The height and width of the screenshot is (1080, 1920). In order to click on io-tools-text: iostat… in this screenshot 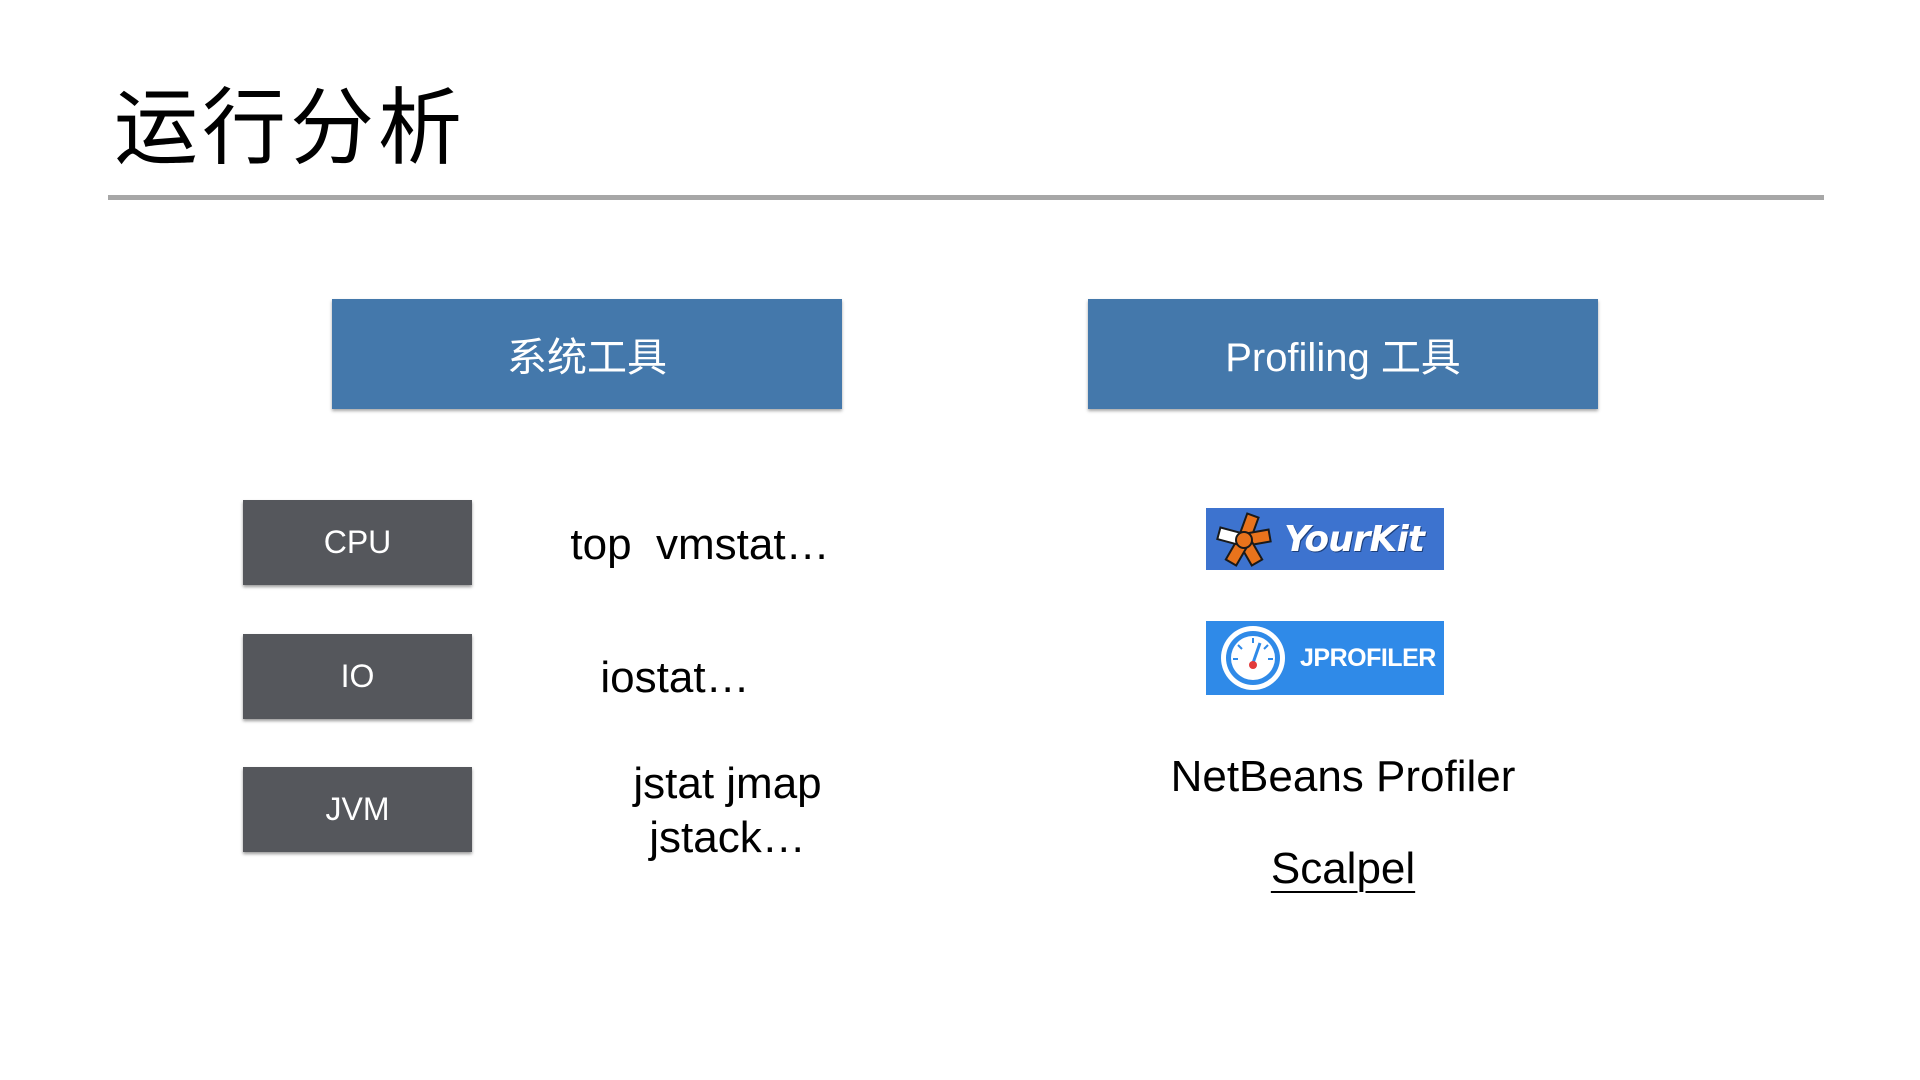, I will do `click(675, 677)`.